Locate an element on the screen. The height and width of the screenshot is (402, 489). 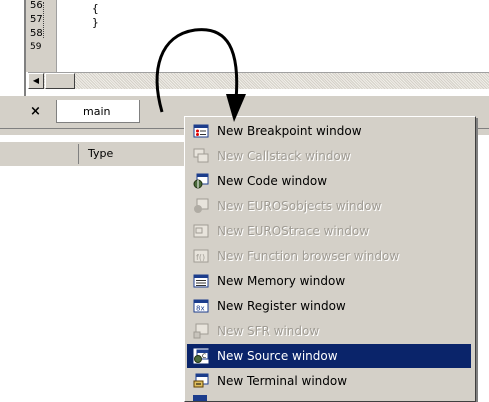
tab-main: main is located at coordinates (98, 111).